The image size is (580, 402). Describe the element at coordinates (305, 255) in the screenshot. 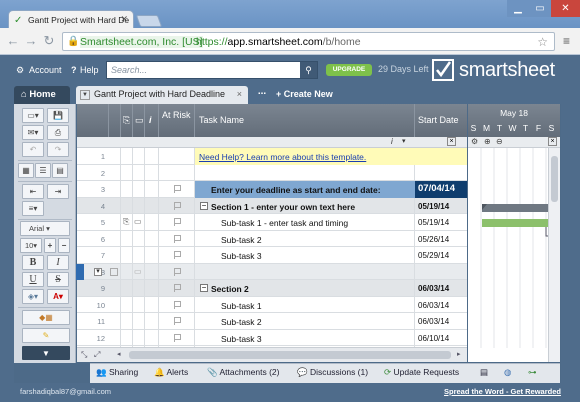

I see `task-name-cell: Sub-task 3` at that location.